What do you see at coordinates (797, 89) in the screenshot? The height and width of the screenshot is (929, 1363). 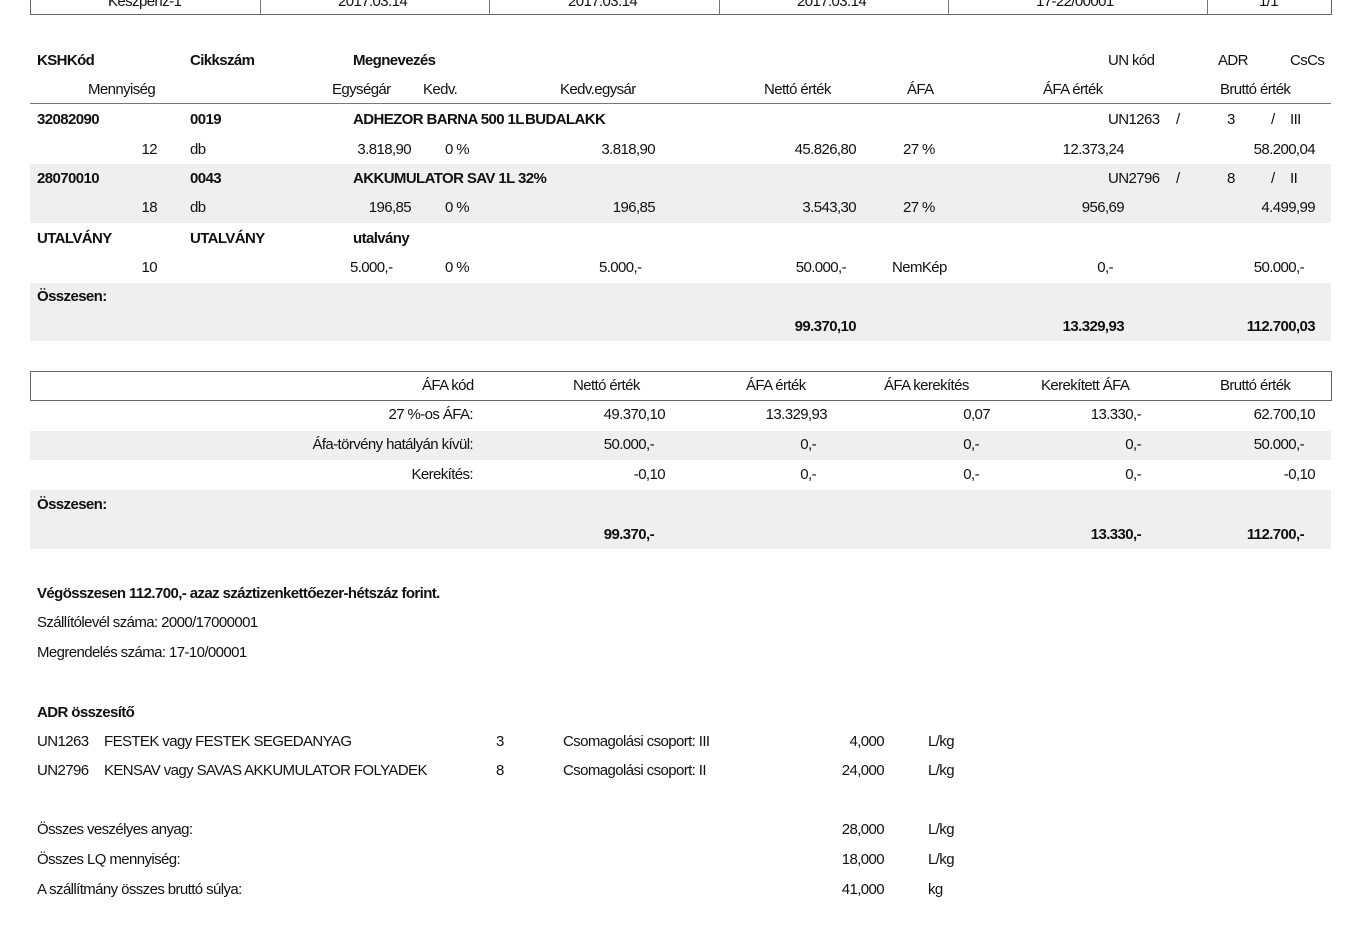 I see `col-netto: Nettó érték` at bounding box center [797, 89].